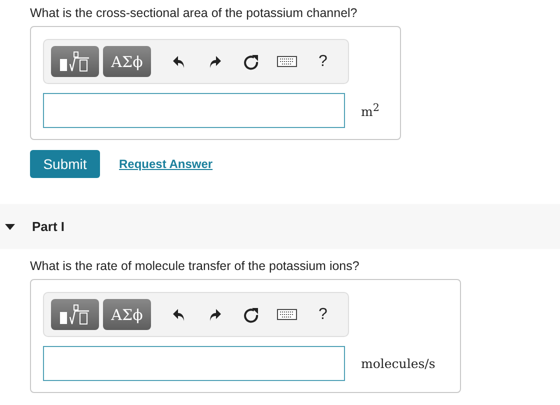 The width and height of the screenshot is (560, 405). What do you see at coordinates (280, 226) in the screenshot?
I see `part-header: Part I` at bounding box center [280, 226].